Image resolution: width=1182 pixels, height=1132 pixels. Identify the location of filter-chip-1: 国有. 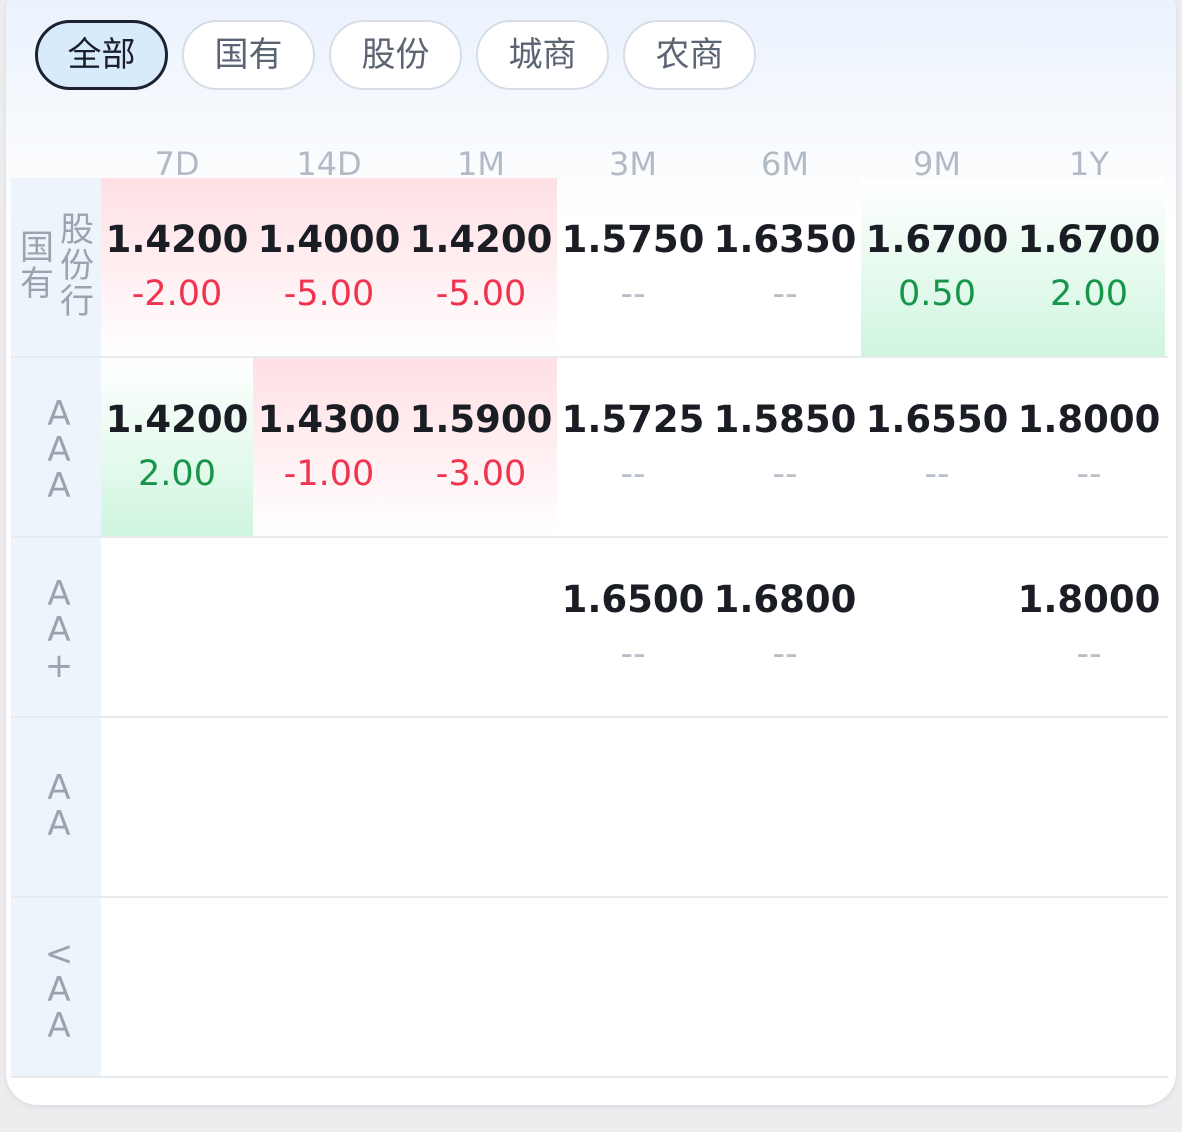
(248, 55).